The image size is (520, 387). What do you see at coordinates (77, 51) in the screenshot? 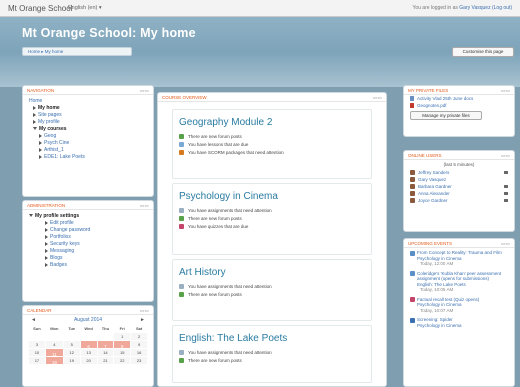
I see `breadcrumb: Home ▸ My home` at bounding box center [77, 51].